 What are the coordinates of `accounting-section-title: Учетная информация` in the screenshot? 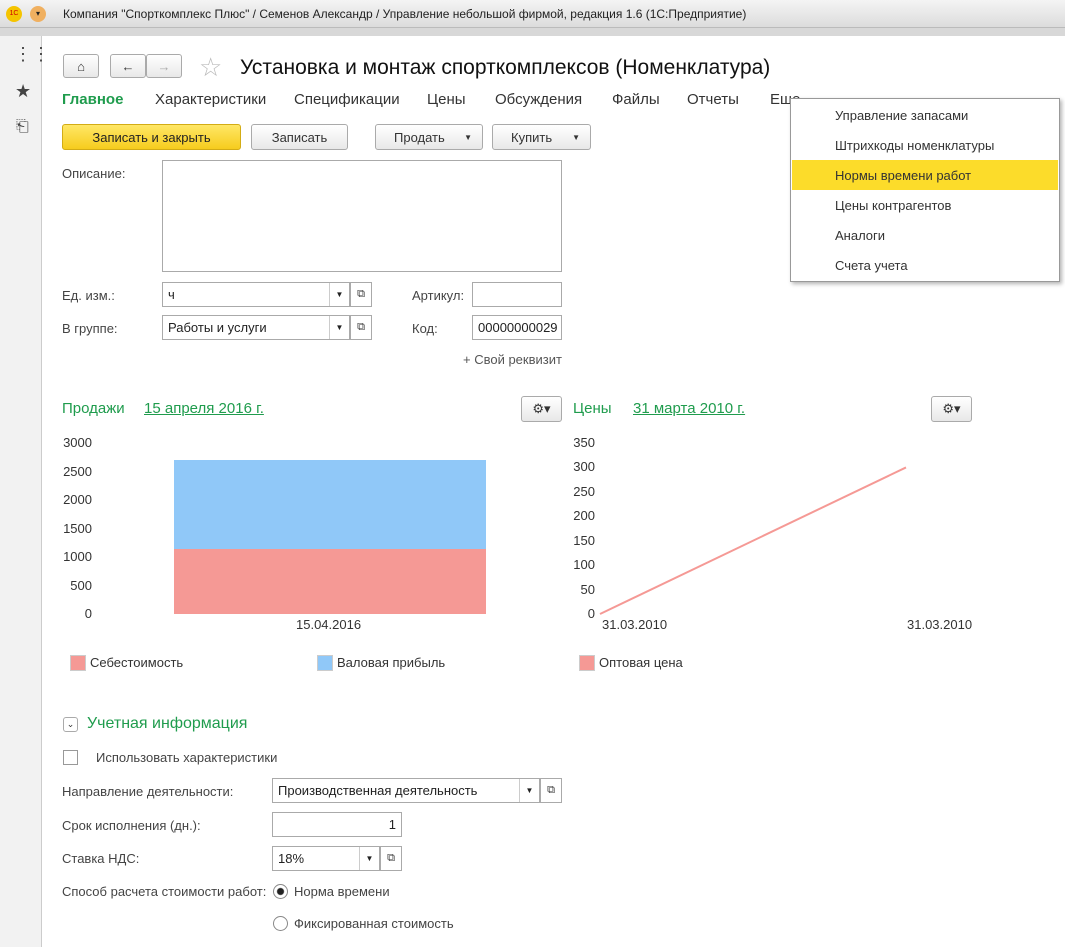 It's located at (167, 724).